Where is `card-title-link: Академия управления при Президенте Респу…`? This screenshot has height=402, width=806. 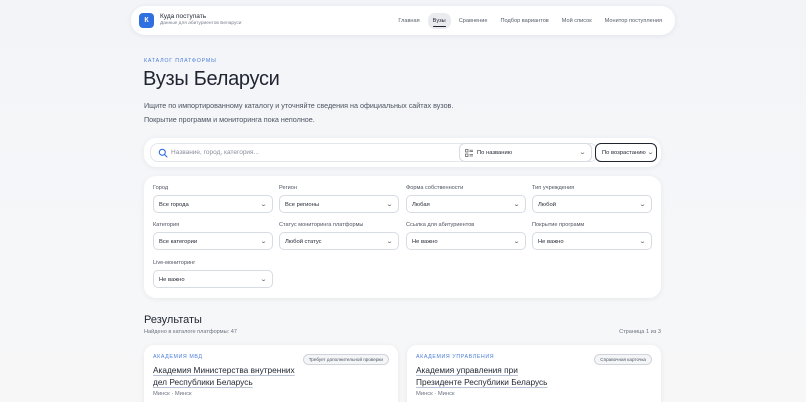
card-title-link: Академия управления при Президенте Респу… is located at coordinates (490, 376).